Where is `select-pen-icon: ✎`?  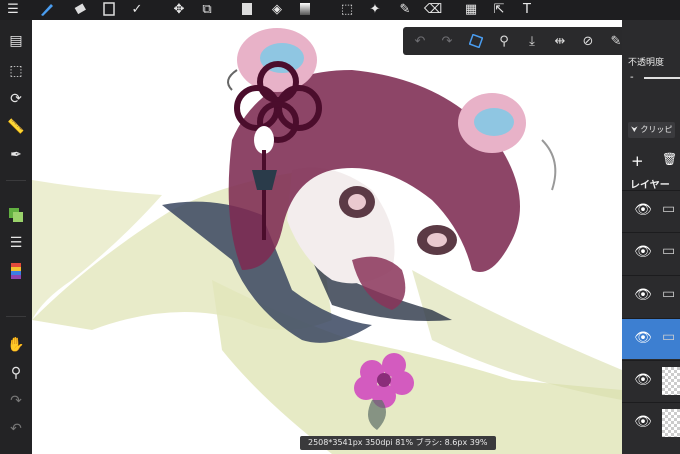
select-pen-icon: ✎ is located at coordinates (405, 9).